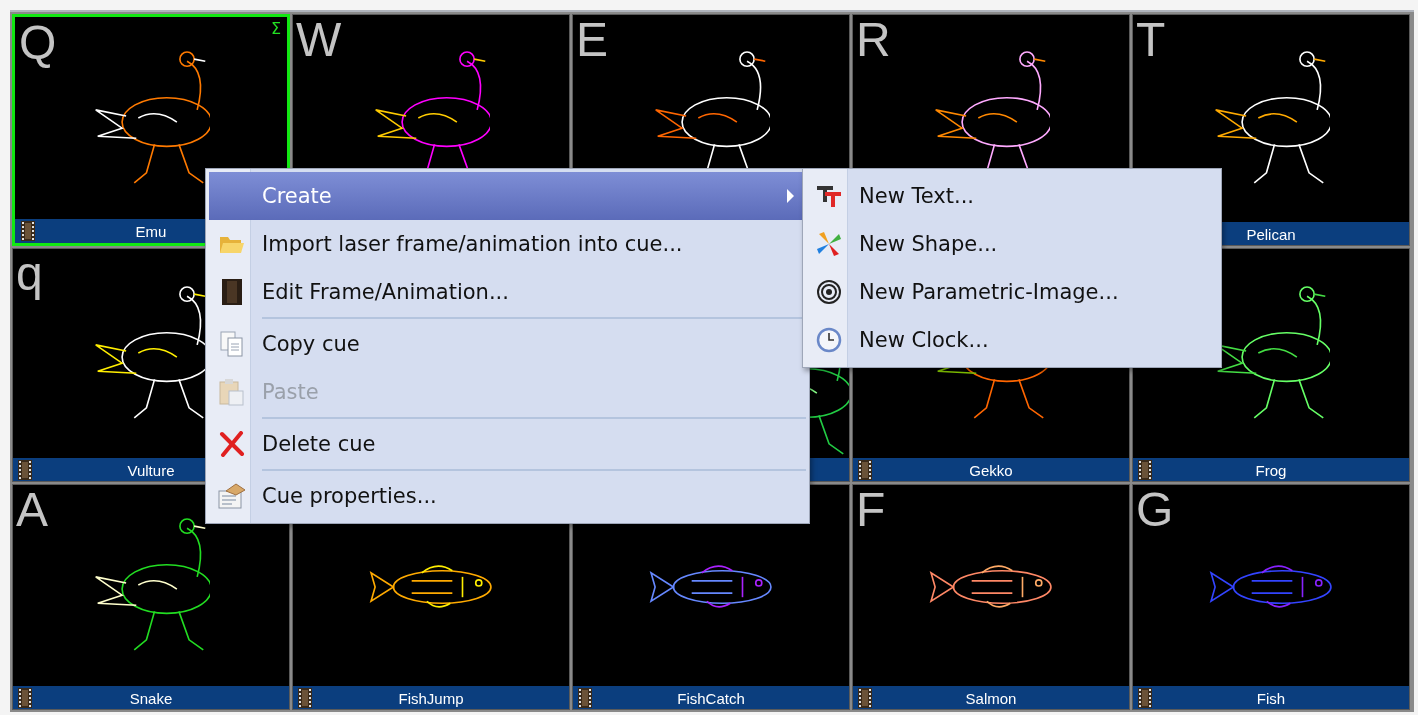 The width and height of the screenshot is (1418, 715). What do you see at coordinates (991, 698) in the screenshot?
I see `cue-name: Salmon` at bounding box center [991, 698].